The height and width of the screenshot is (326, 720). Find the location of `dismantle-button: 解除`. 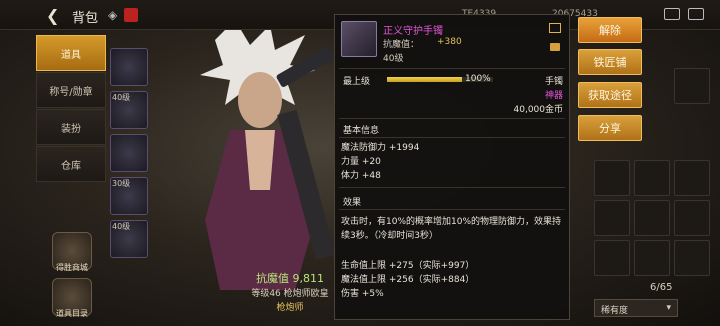

dismantle-button: 解除 is located at coordinates (610, 30).